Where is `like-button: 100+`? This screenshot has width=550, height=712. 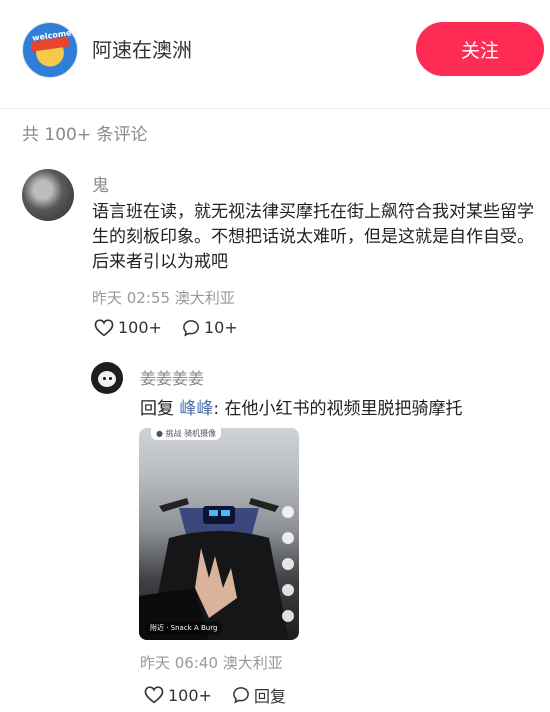
like-button: 100+ is located at coordinates (128, 327).